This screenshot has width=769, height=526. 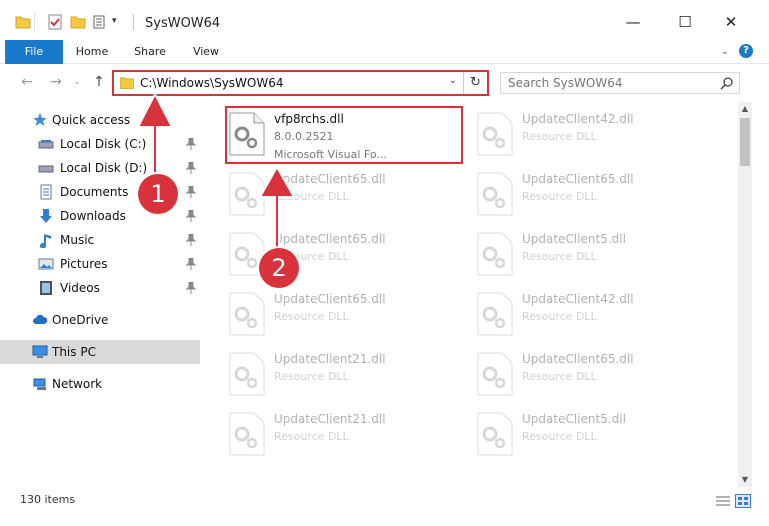 What do you see at coordinates (45, 241) in the screenshot?
I see `music-icon` at bounding box center [45, 241].